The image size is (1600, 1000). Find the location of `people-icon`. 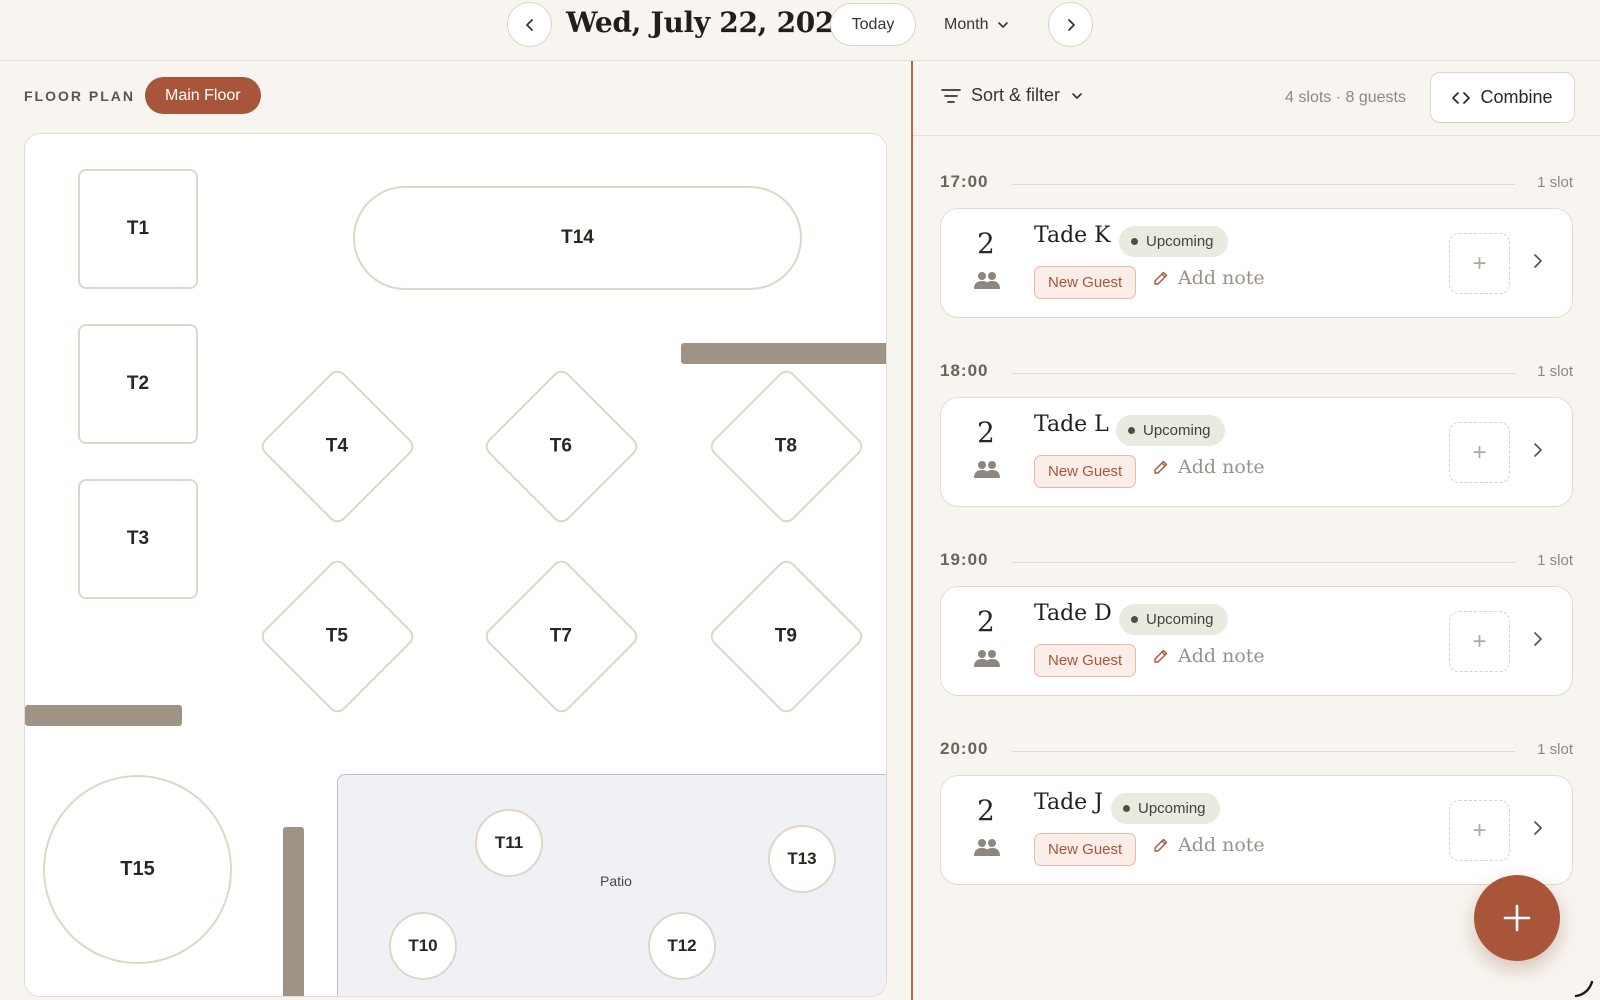

people-icon is located at coordinates (987, 280).